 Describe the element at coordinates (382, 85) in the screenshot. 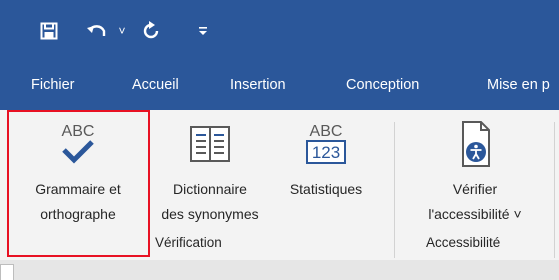

I see `tab-conception: Conception` at that location.